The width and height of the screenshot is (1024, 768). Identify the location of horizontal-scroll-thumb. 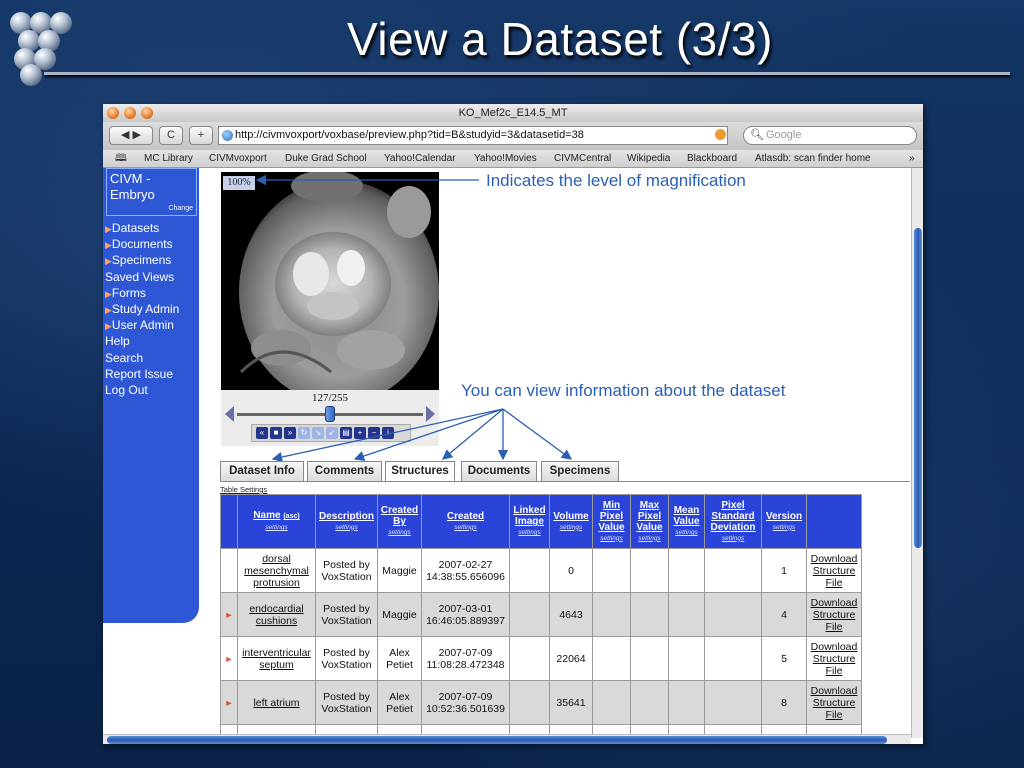
(497, 740).